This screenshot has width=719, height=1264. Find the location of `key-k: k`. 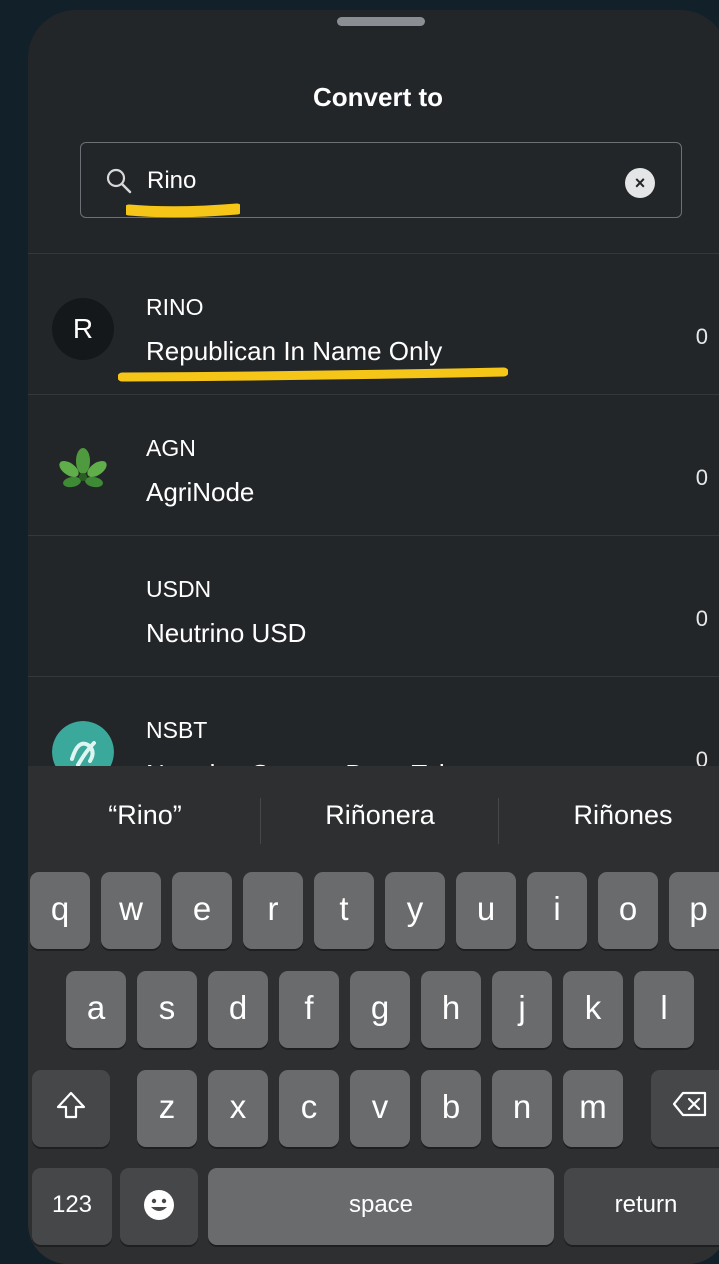

key-k: k is located at coordinates (593, 1009).